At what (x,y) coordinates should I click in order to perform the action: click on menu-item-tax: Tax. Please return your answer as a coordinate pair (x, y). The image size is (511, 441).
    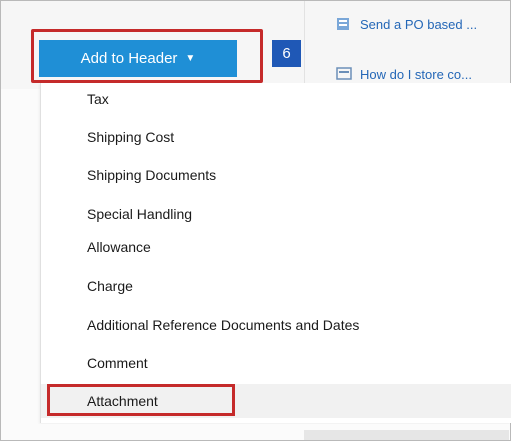
    Looking at the image, I should click on (98, 99).